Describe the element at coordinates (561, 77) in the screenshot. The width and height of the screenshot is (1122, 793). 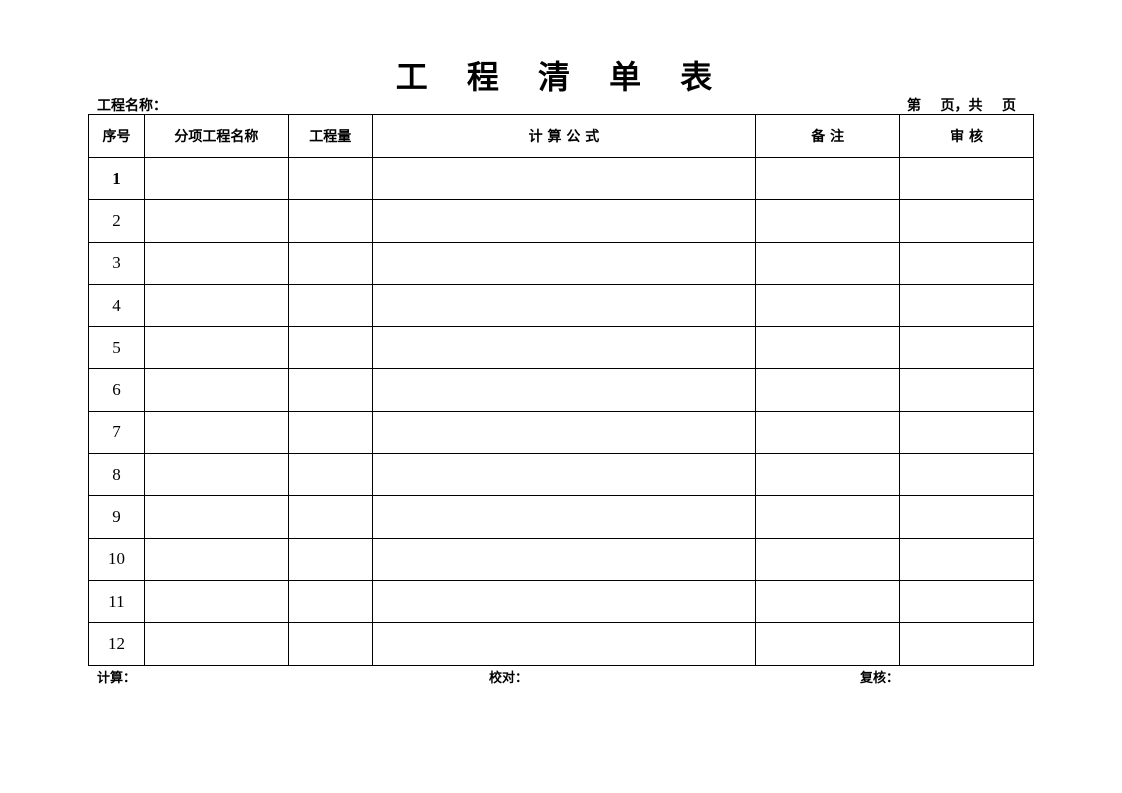
I see `page-title: 工 程 清 单 表` at that location.